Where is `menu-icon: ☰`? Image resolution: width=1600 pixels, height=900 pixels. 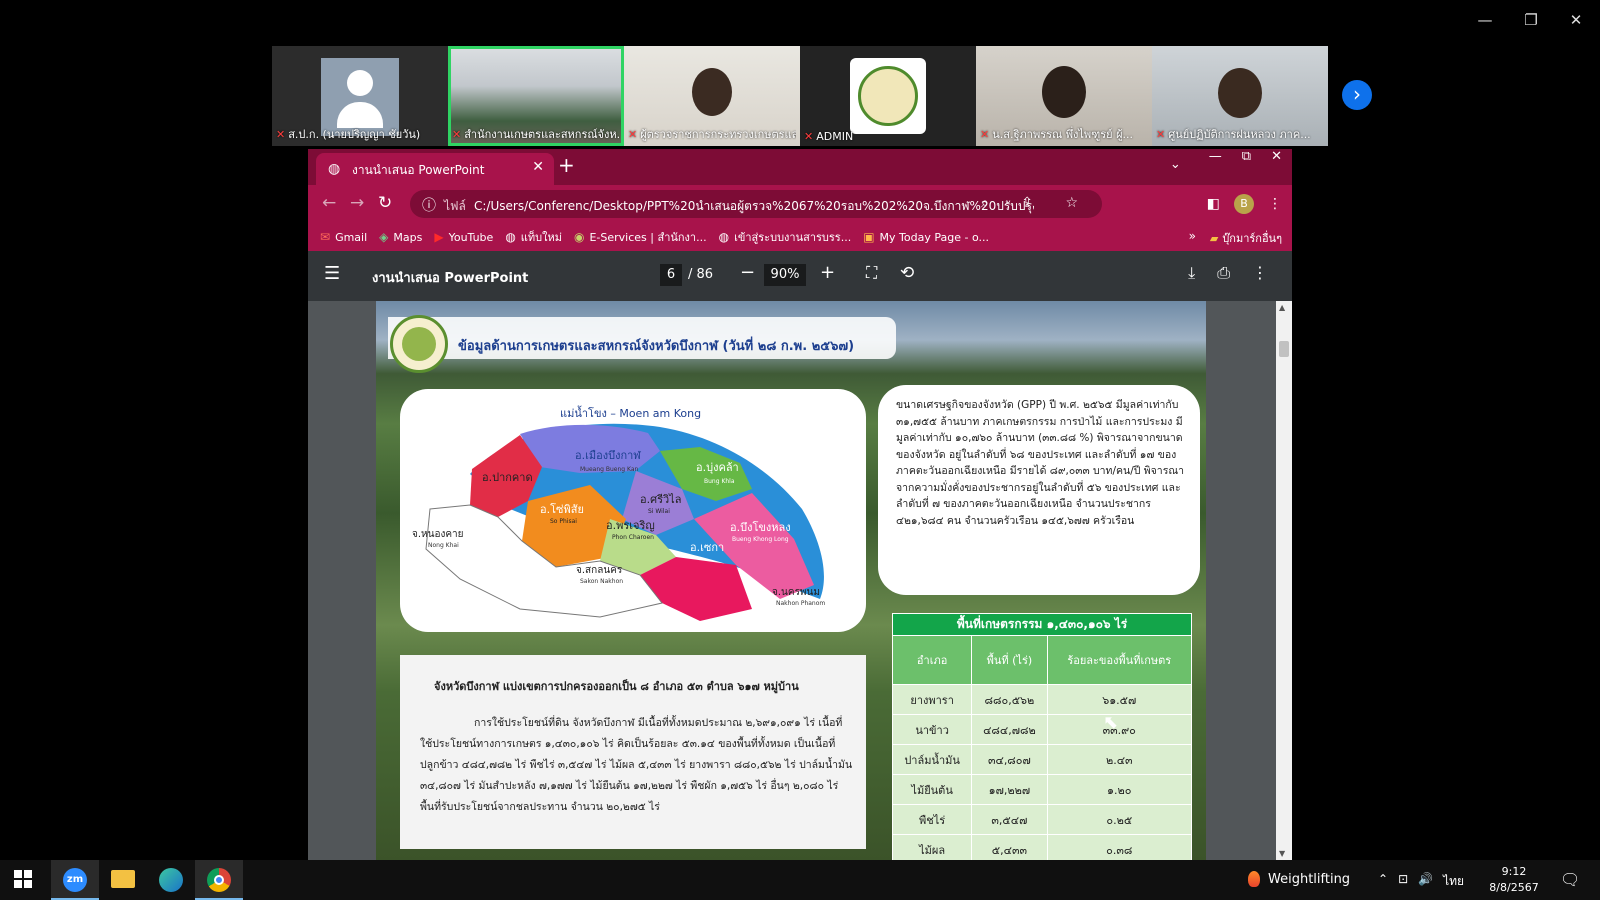
menu-icon: ☰ is located at coordinates (332, 273).